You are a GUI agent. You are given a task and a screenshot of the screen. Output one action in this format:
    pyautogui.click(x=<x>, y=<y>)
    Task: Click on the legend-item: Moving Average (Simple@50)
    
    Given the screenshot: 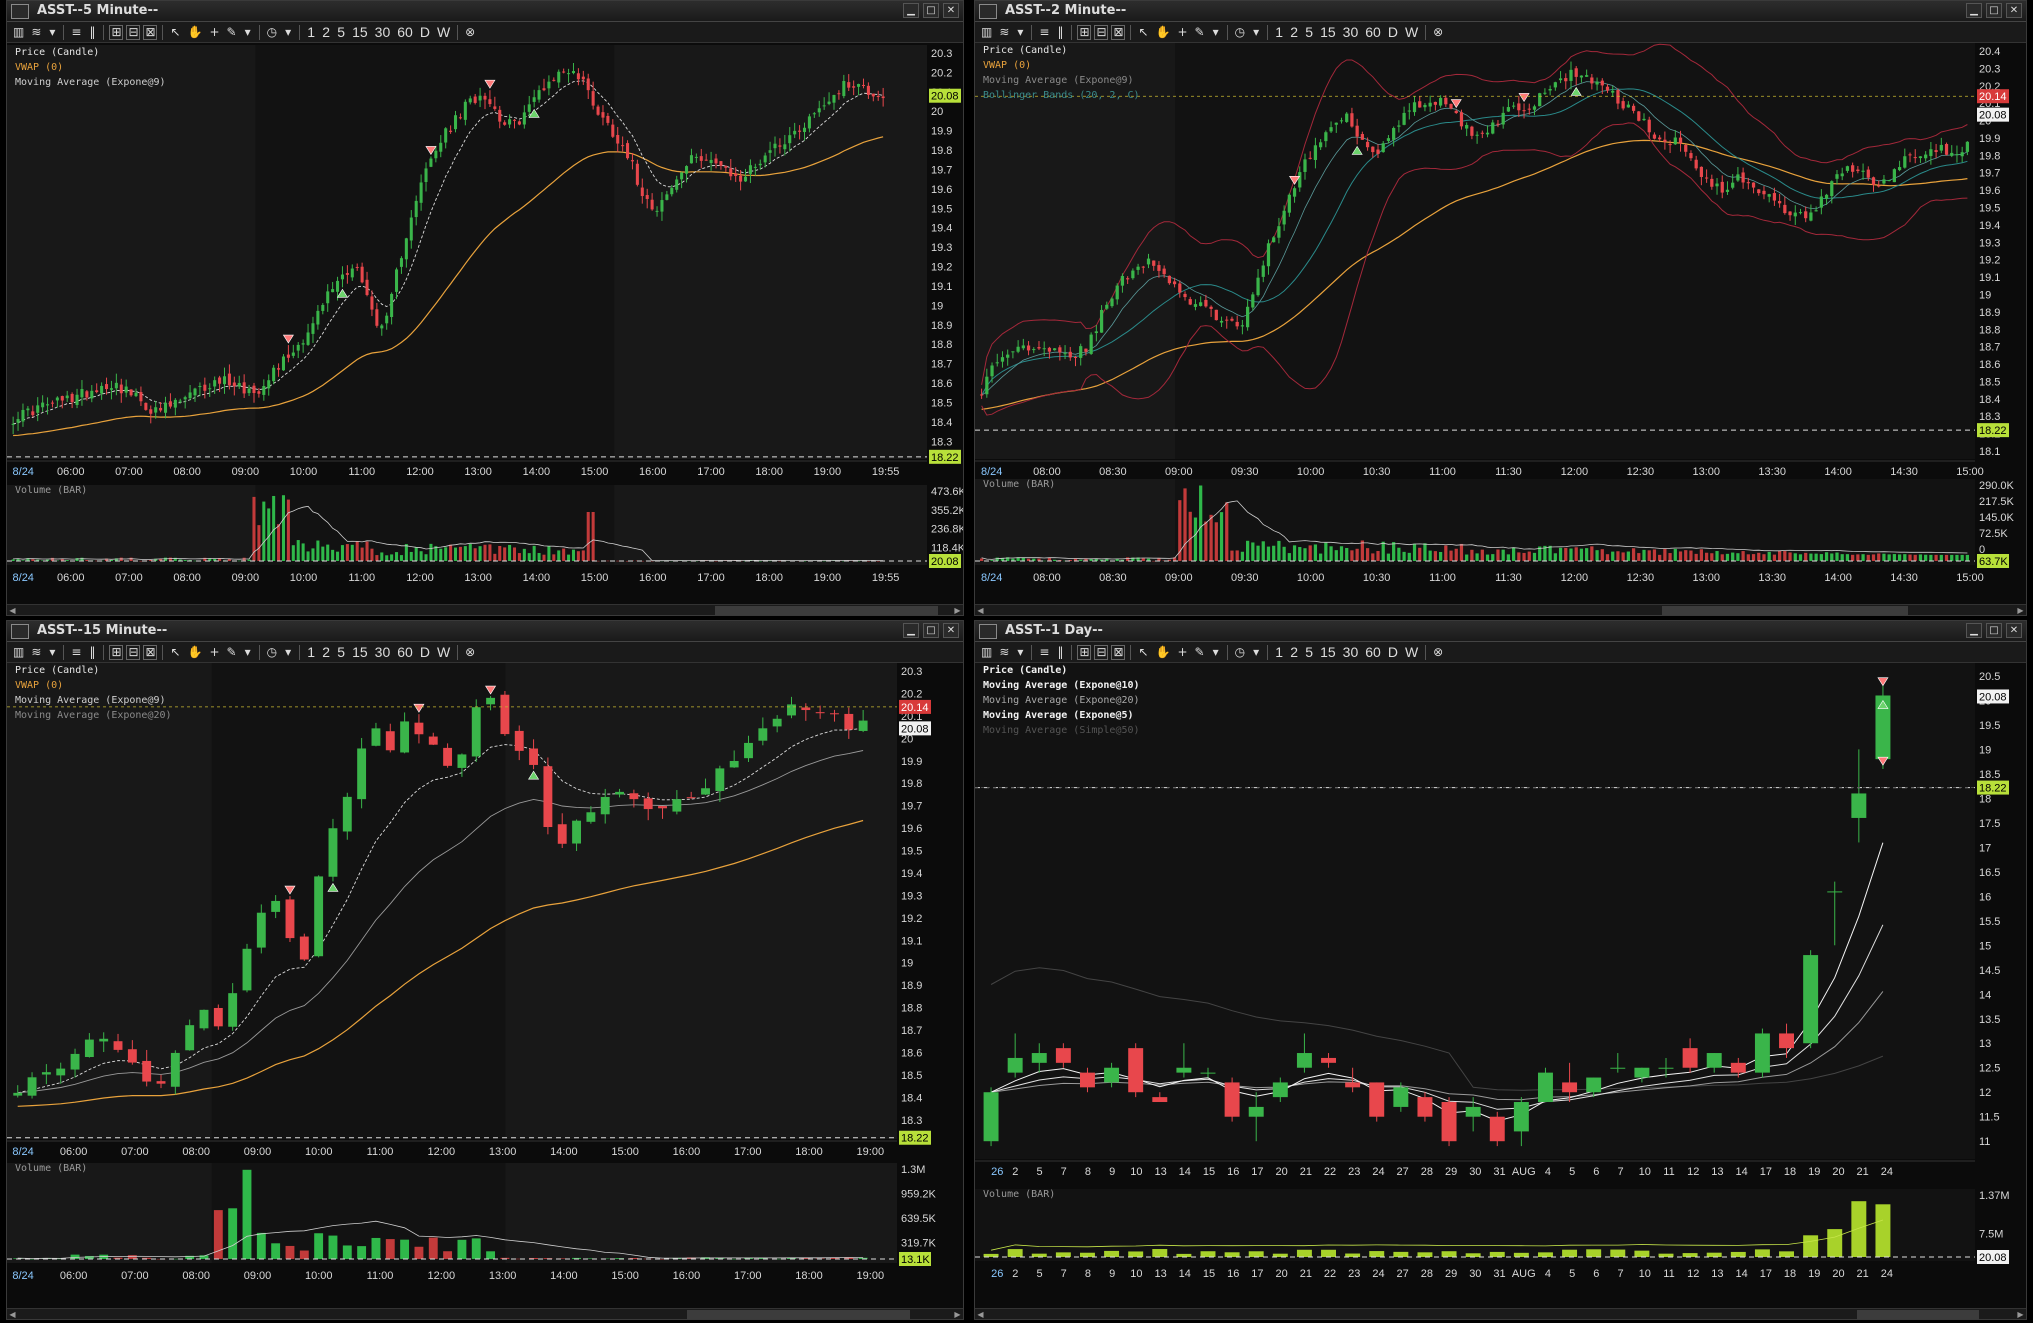 What is the action you would take?
    pyautogui.click(x=1061, y=730)
    